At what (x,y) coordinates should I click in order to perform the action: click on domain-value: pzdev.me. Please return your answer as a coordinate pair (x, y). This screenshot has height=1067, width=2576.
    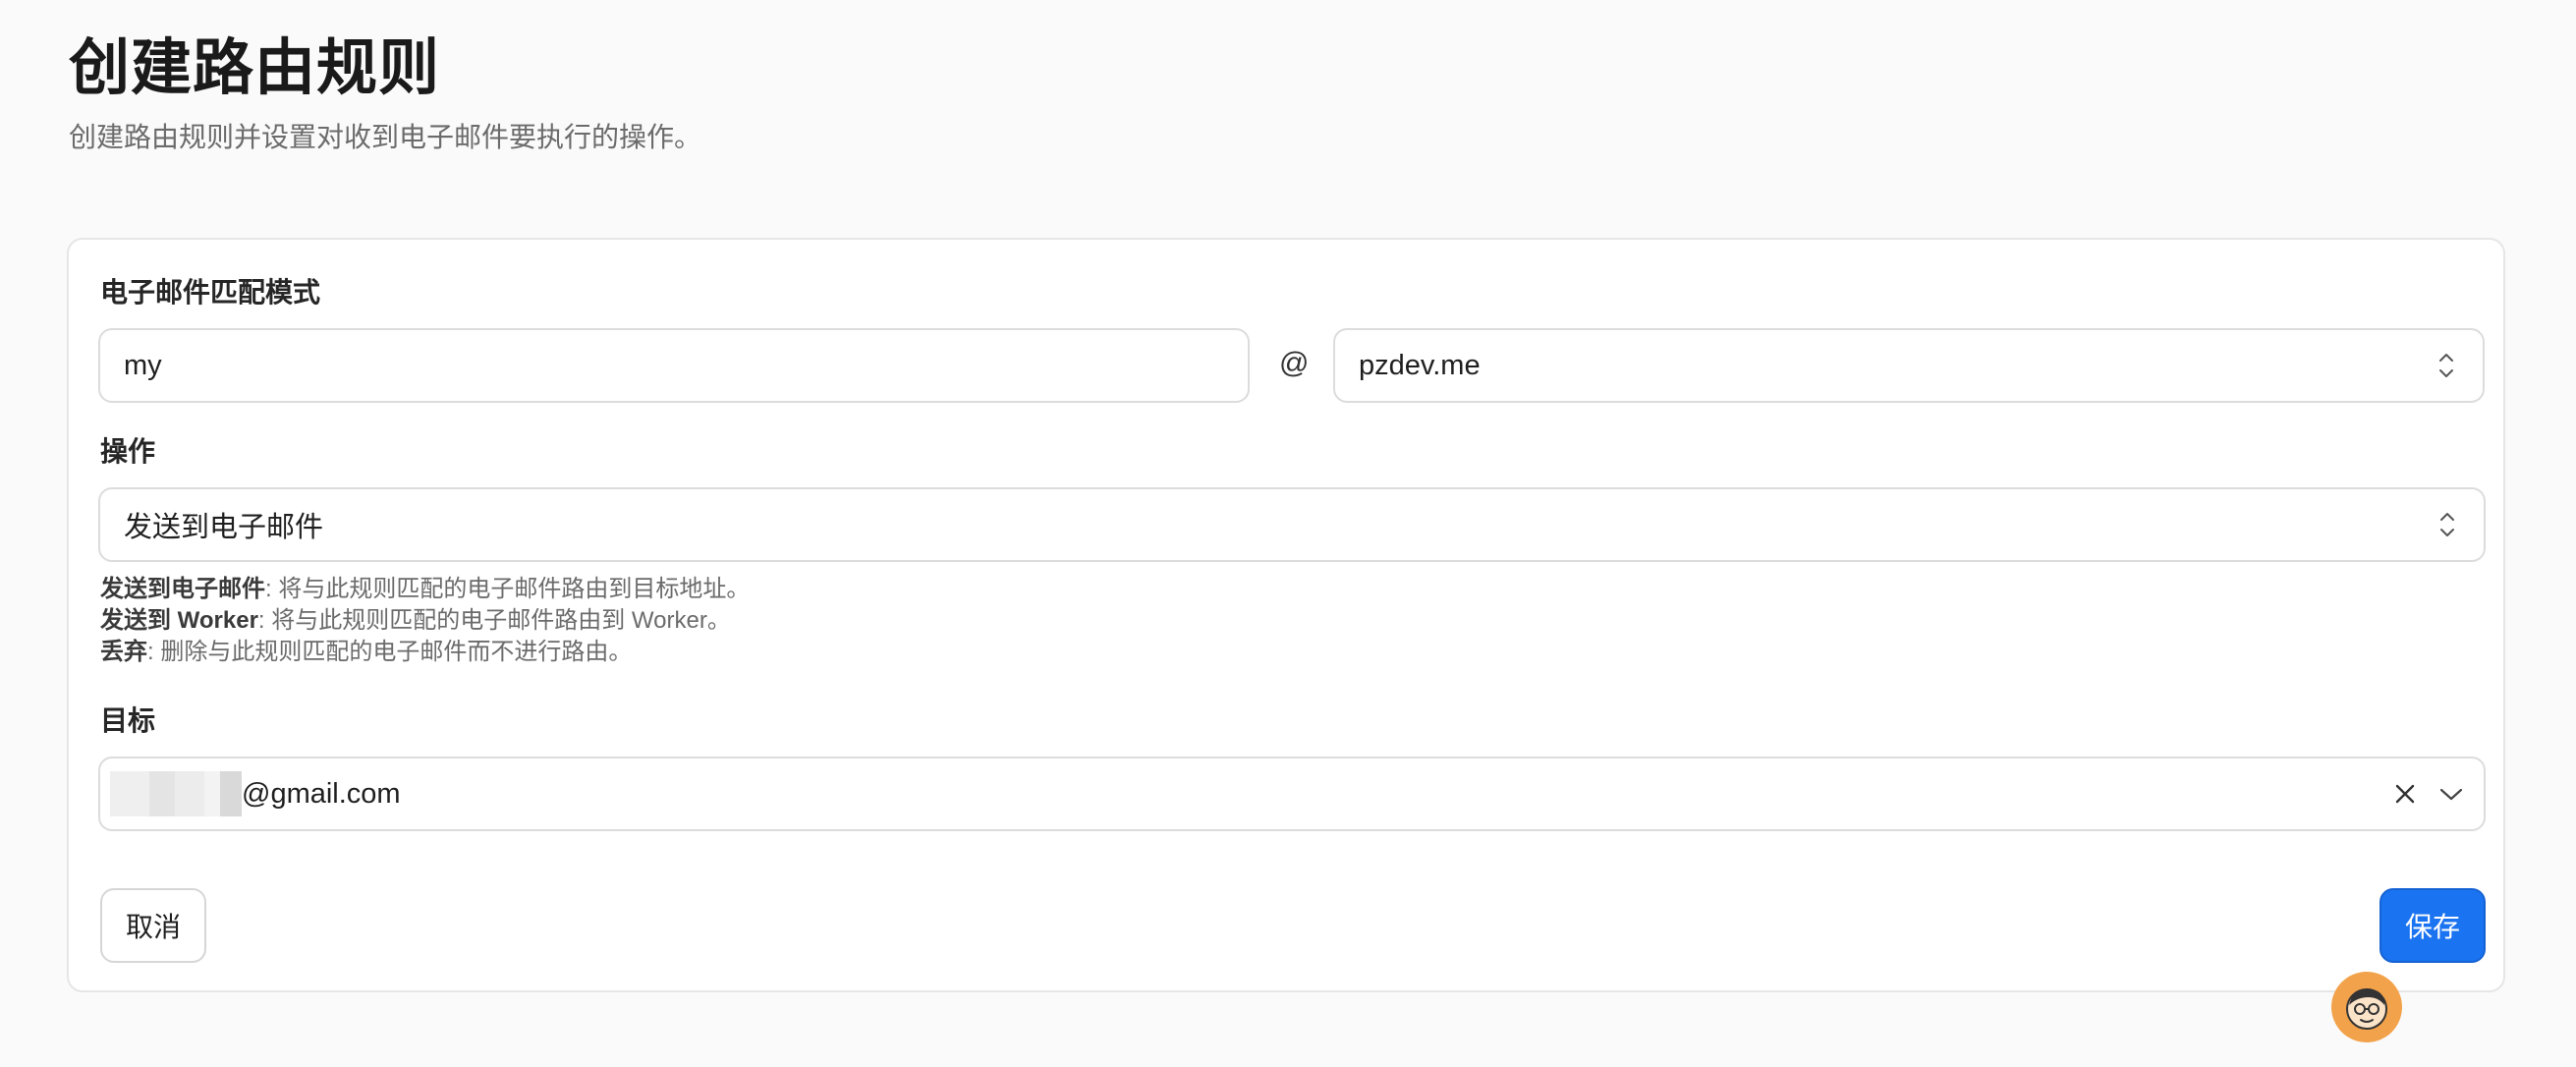
    Looking at the image, I should click on (1420, 365).